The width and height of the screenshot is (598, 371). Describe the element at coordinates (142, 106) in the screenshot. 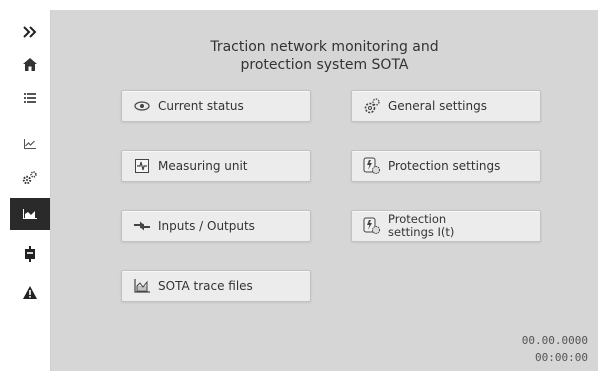

I see `eye-icon` at that location.